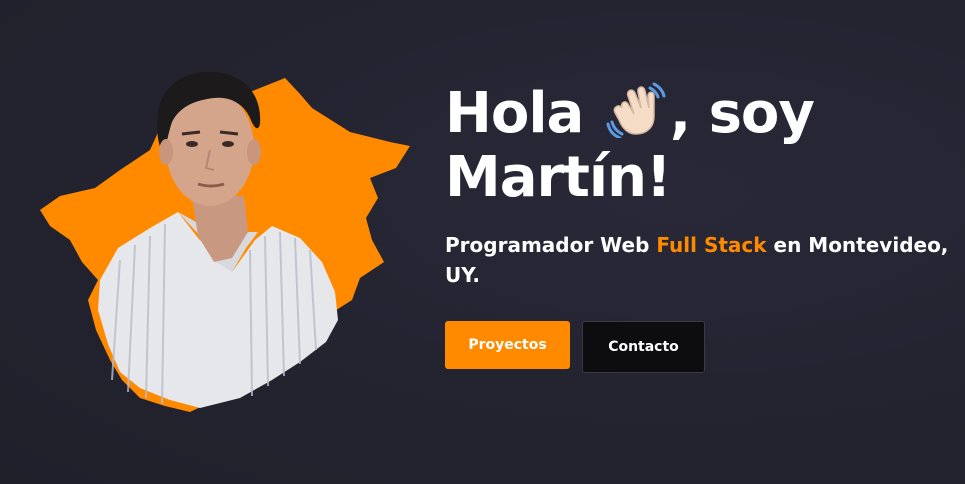 This screenshot has width=965, height=484. I want to click on waving-hand-icon, so click(636, 110).